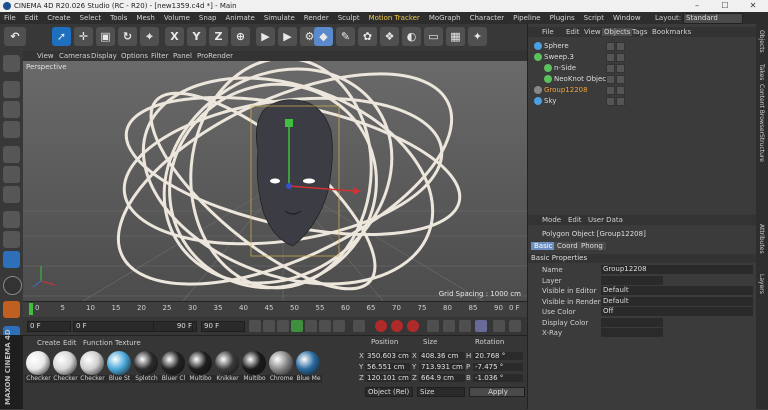 The image size is (768, 410). What do you see at coordinates (11, 309) in the screenshot?
I see `magnet-icon` at bounding box center [11, 309].